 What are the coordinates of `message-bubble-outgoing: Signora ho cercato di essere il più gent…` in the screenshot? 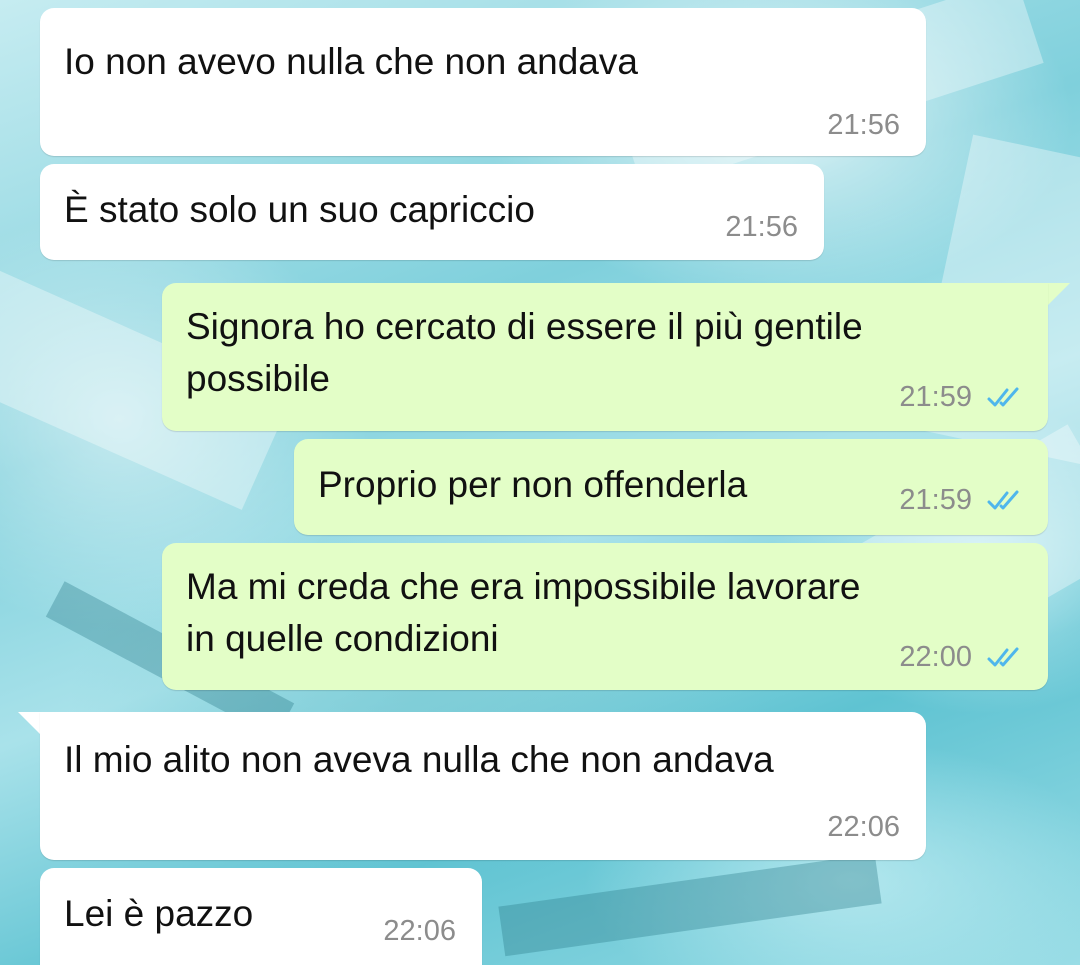 It's located at (605, 357).